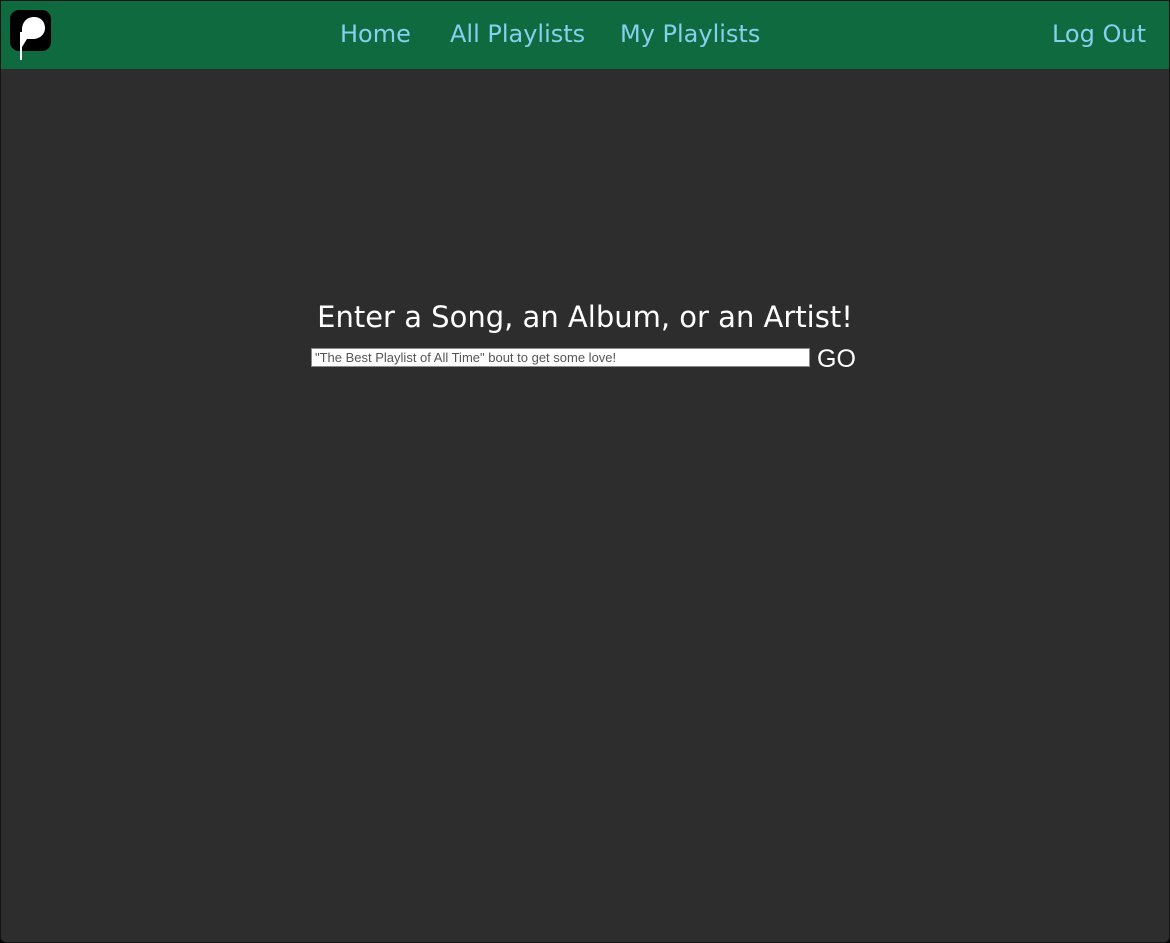 This screenshot has width=1170, height=943. I want to click on playlist-p-logo-icon, so click(30, 35).